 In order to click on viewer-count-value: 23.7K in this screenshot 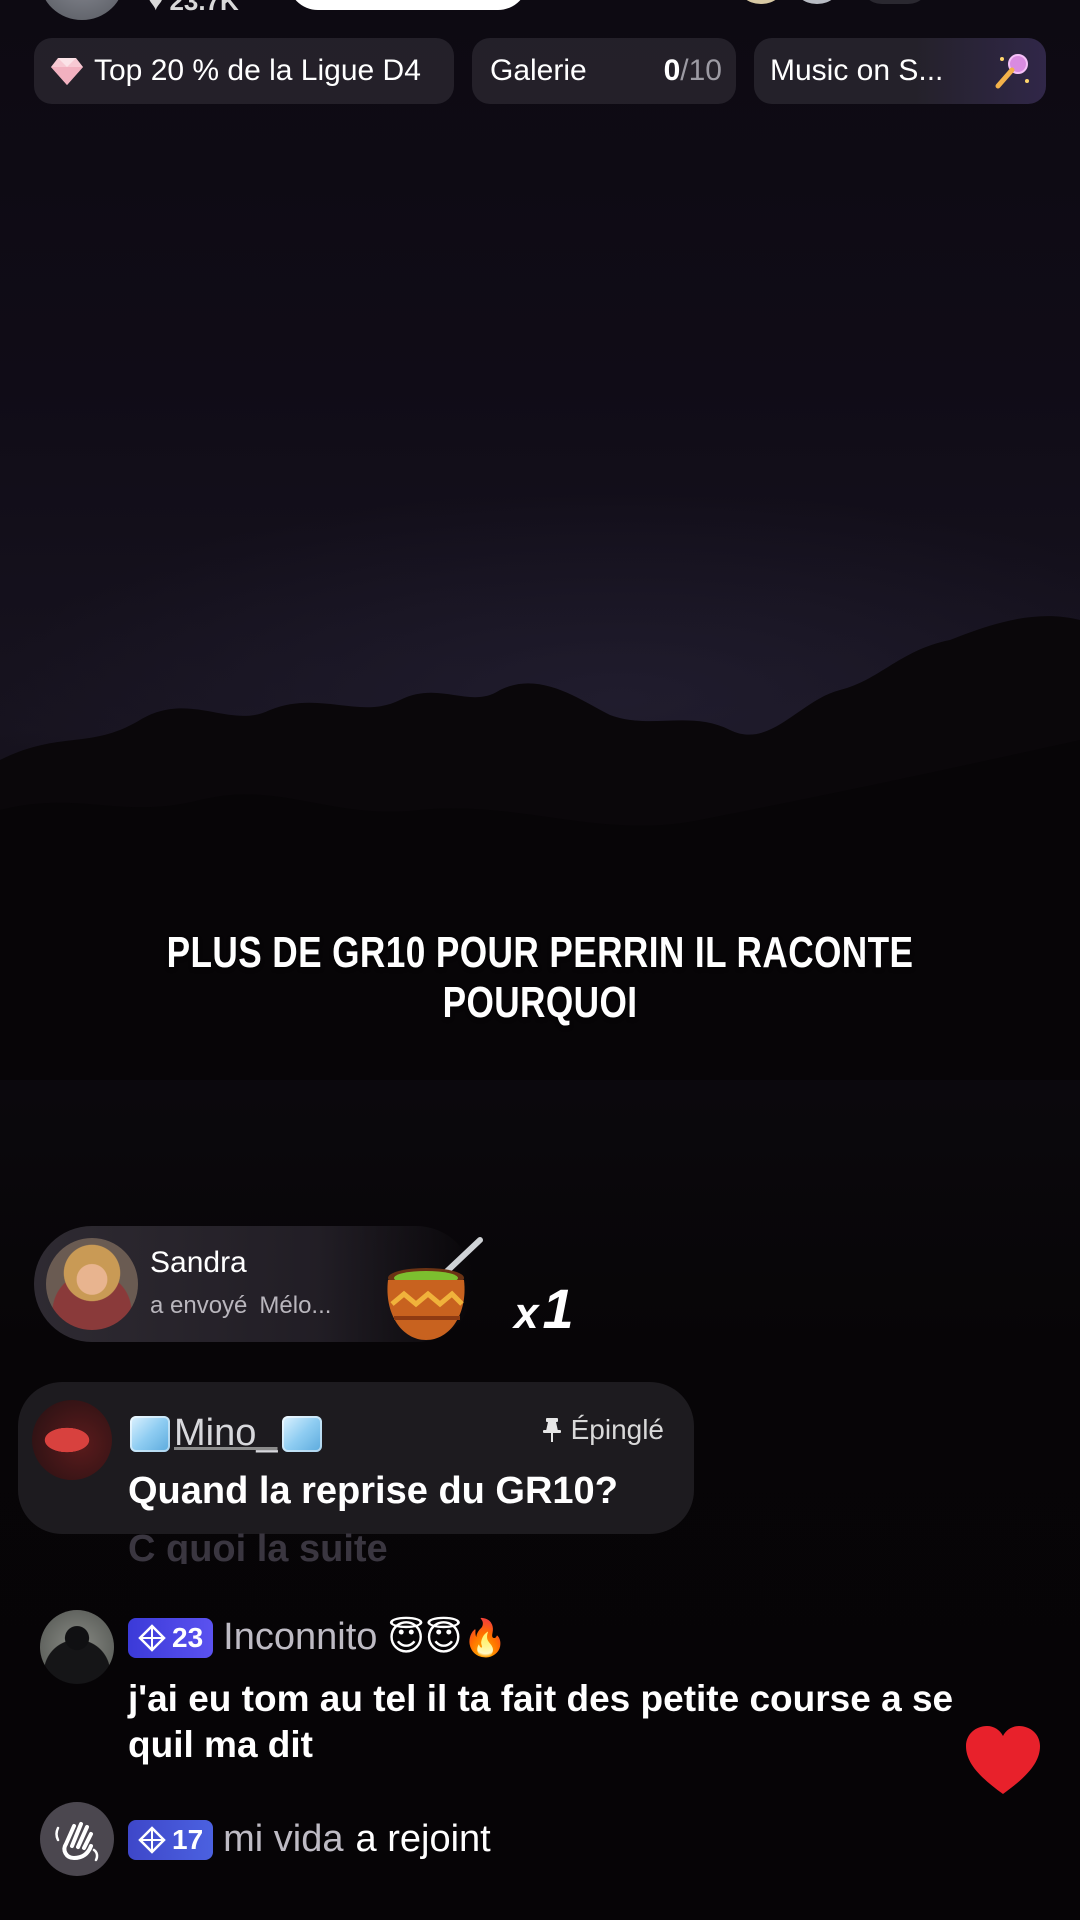, I will do `click(204, 8)`.